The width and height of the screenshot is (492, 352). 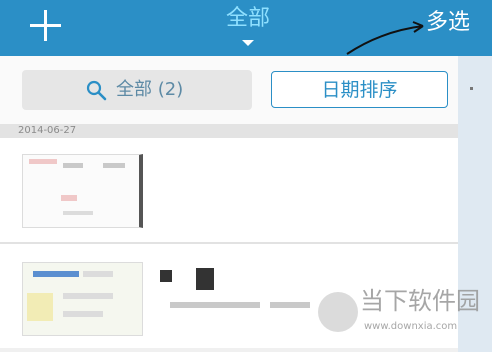 What do you see at coordinates (448, 23) in the screenshot?
I see `multi-select-button: 多选` at bounding box center [448, 23].